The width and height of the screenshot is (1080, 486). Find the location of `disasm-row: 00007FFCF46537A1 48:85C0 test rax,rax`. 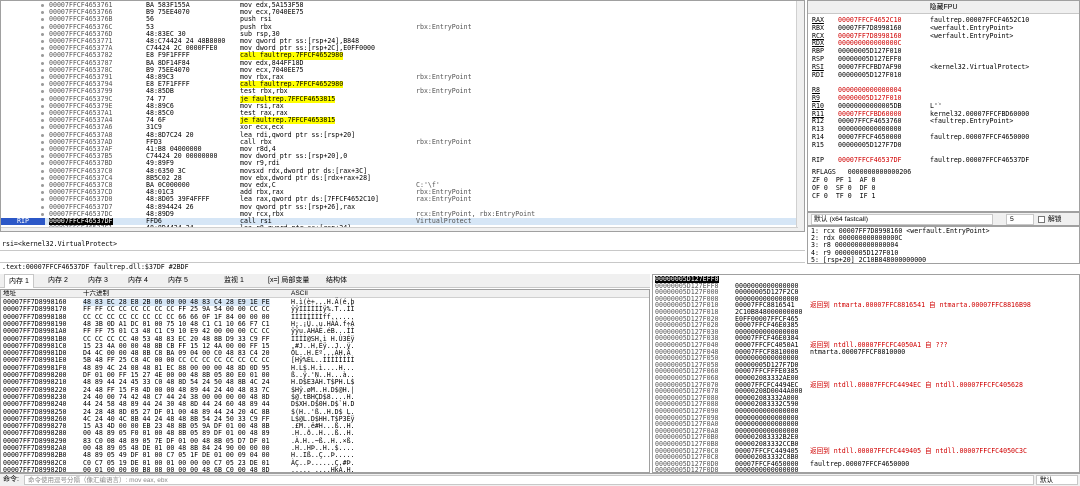

disasm-row: 00007FFCF46537A1 48:85C0 test rax,rax is located at coordinates (399, 113).